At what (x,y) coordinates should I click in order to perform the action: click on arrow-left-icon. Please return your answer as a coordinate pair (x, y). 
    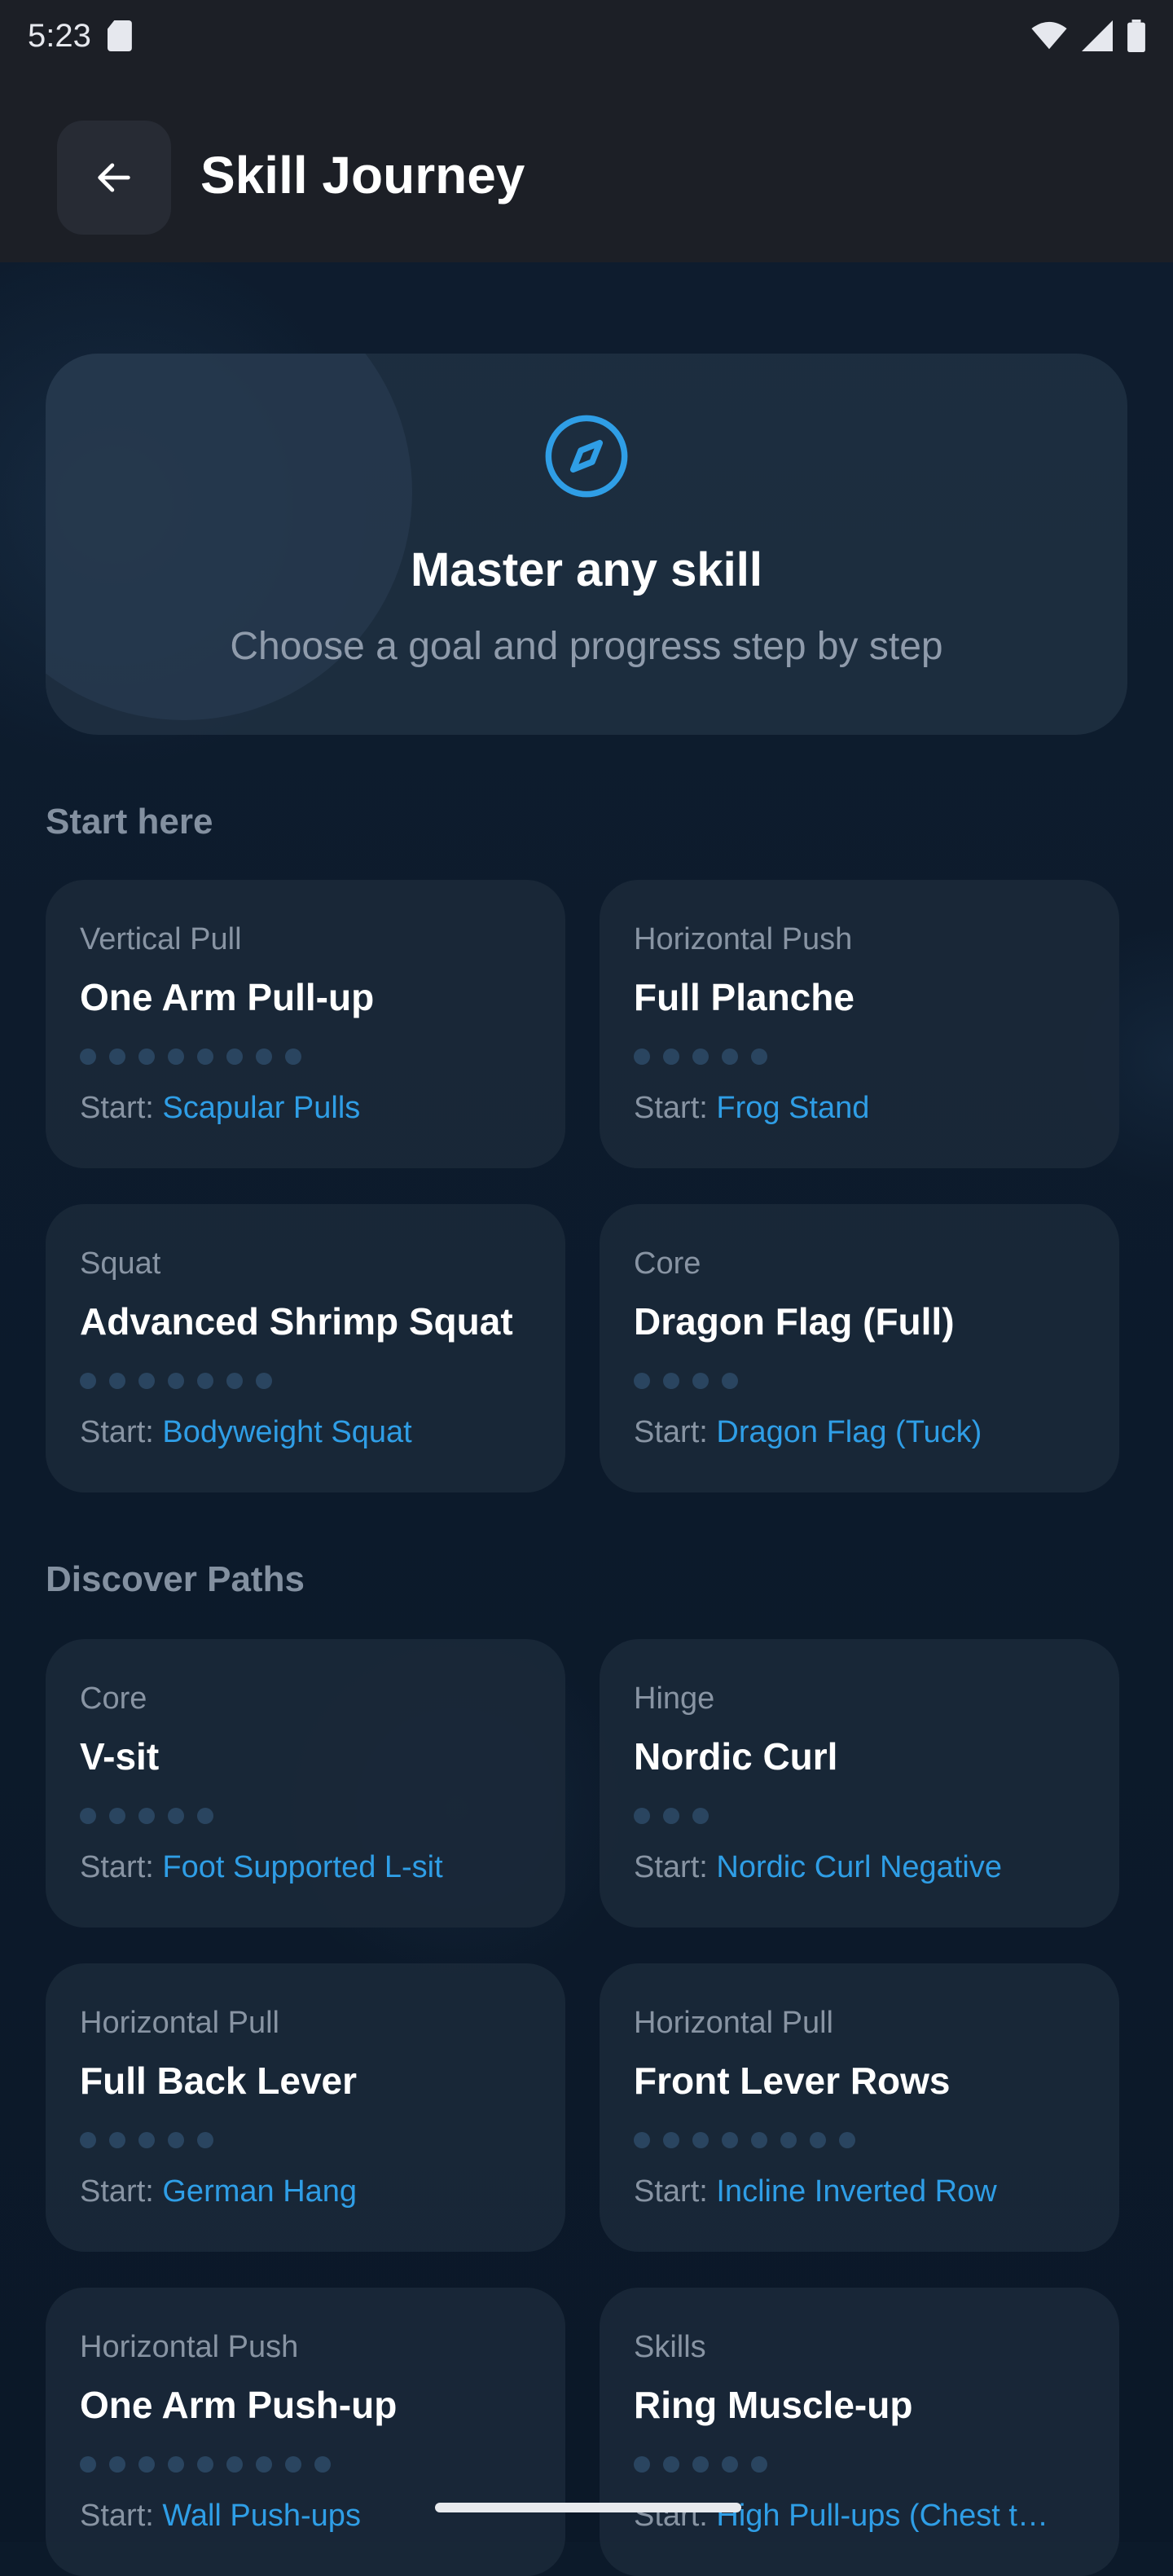
    Looking at the image, I should click on (114, 177).